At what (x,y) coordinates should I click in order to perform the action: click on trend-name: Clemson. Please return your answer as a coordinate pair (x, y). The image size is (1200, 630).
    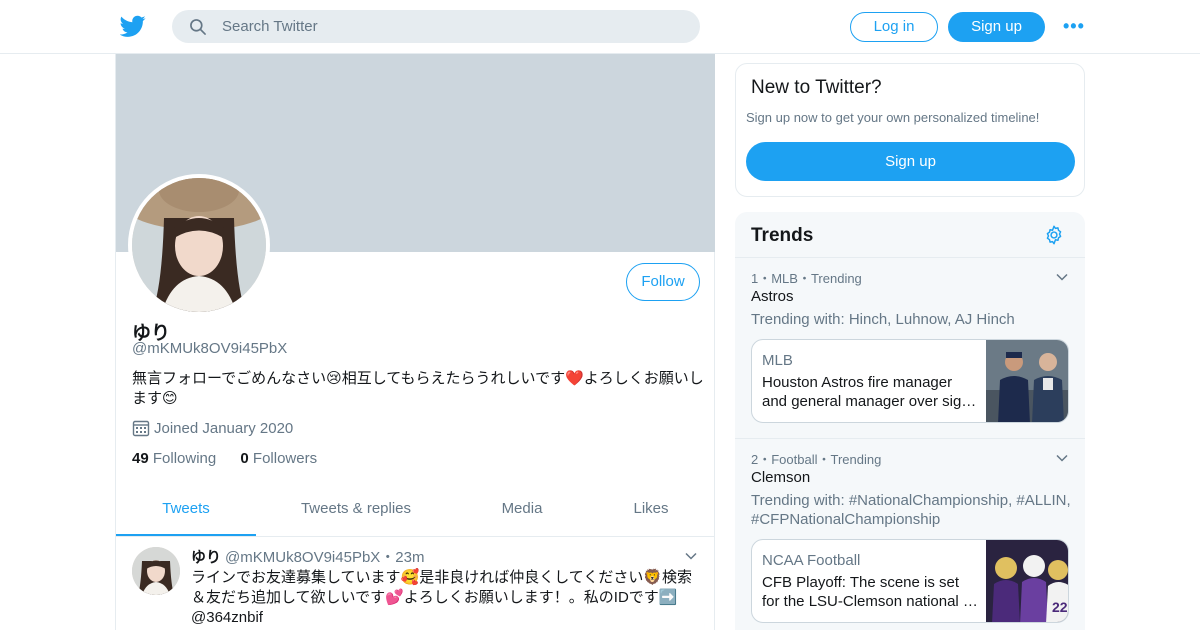
    Looking at the image, I should click on (781, 477).